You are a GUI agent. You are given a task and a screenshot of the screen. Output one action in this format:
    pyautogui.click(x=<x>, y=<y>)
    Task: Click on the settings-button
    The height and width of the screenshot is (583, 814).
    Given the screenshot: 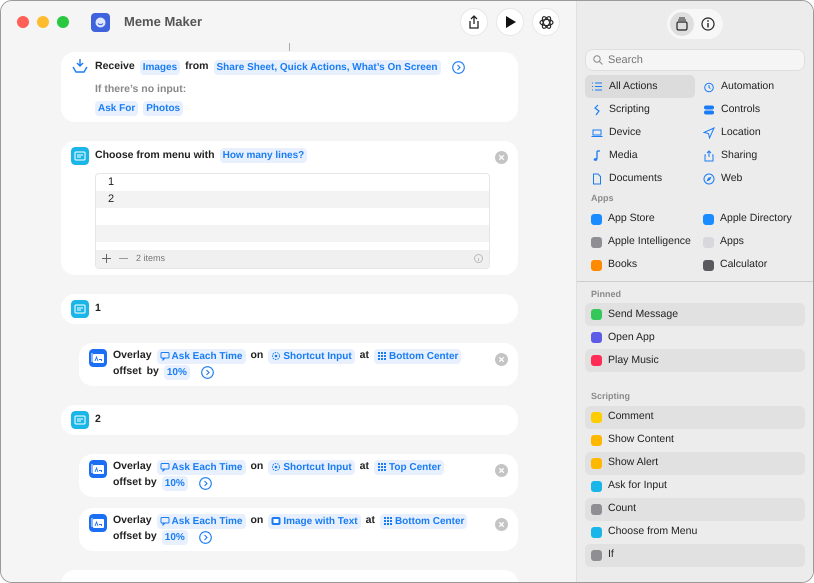 What is the action you would take?
    pyautogui.click(x=546, y=22)
    